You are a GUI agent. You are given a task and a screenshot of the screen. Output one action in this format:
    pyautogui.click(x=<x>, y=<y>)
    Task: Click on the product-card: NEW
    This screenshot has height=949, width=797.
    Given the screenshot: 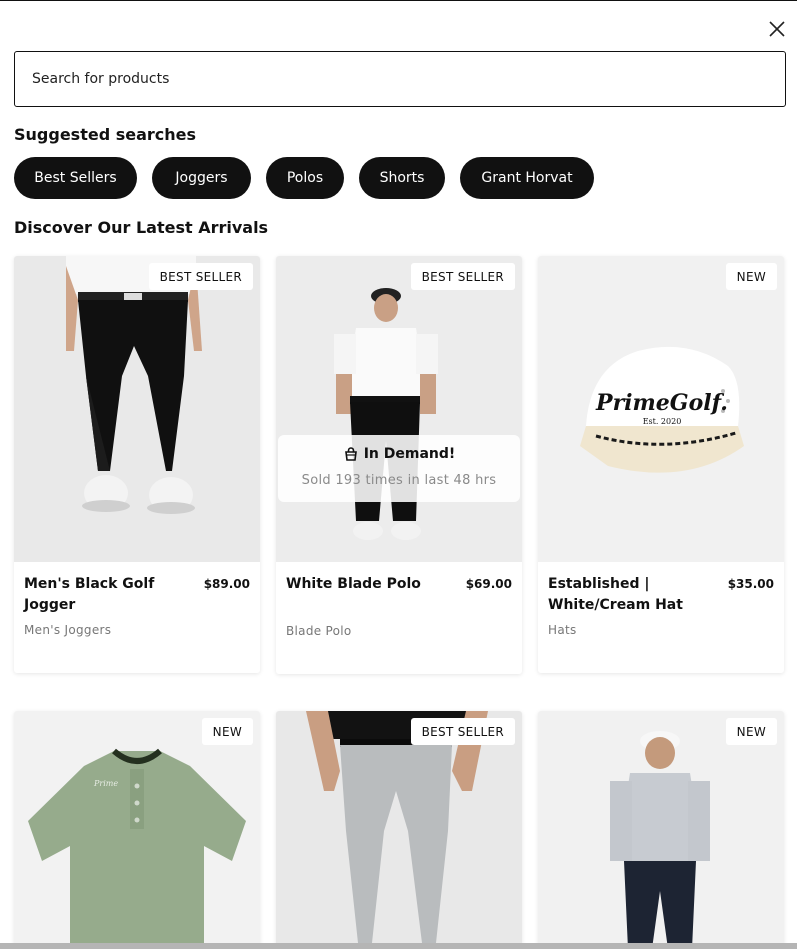 What is the action you would take?
    pyautogui.click(x=661, y=830)
    